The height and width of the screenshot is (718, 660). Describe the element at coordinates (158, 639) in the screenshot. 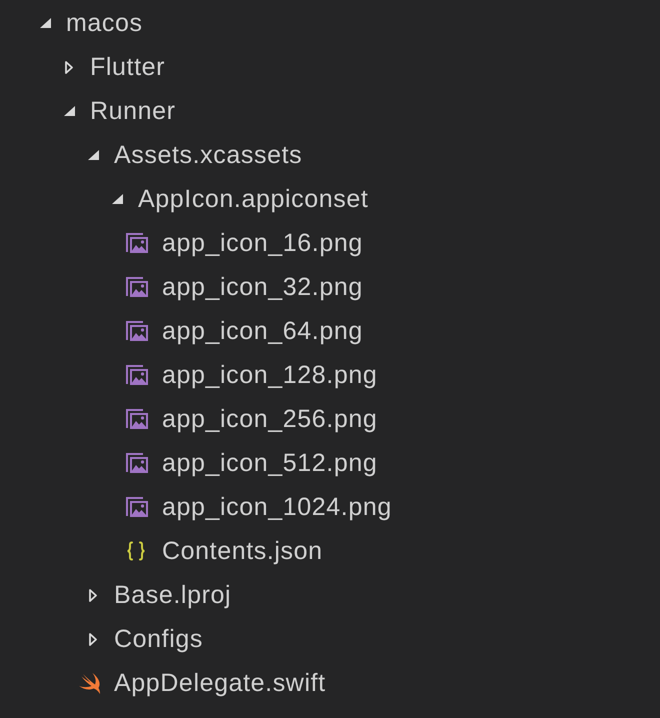

I see `folder-name: Configs` at that location.